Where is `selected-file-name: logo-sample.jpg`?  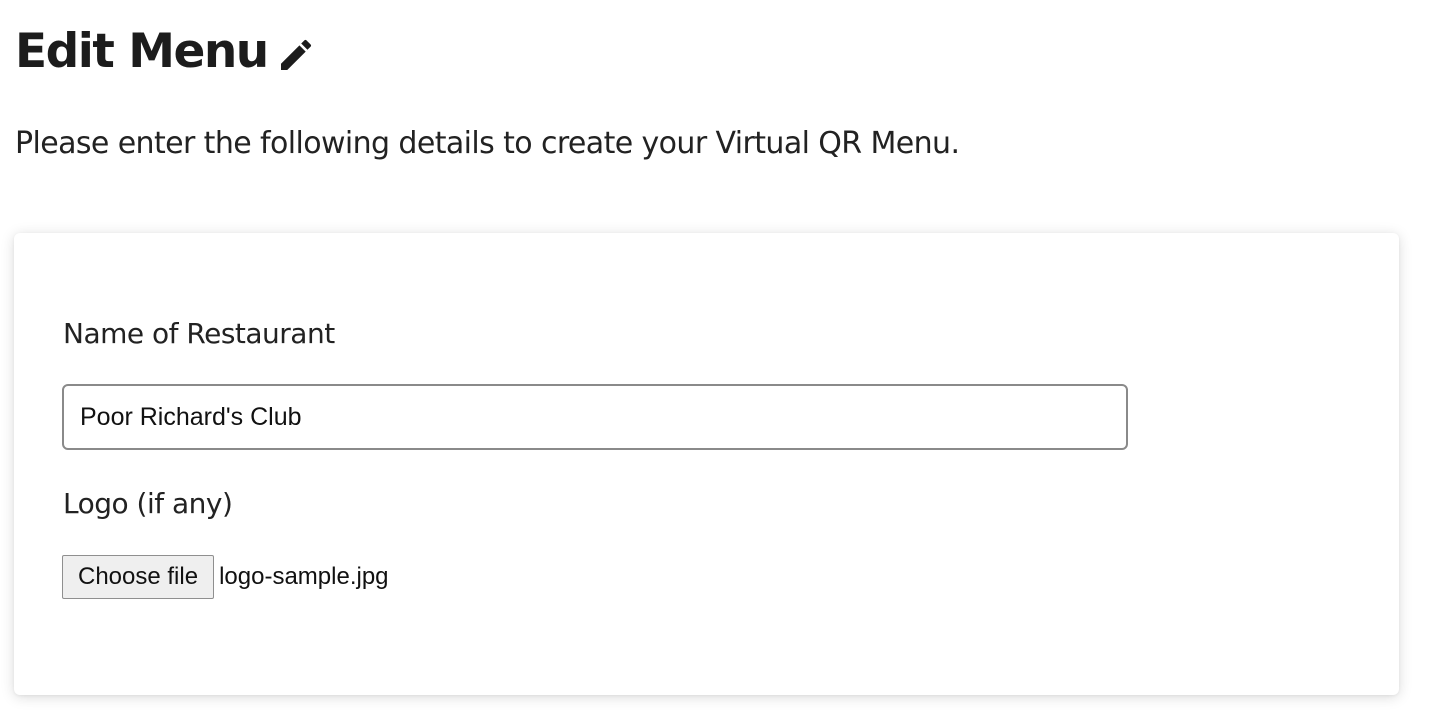
selected-file-name: logo-sample.jpg is located at coordinates (304, 576).